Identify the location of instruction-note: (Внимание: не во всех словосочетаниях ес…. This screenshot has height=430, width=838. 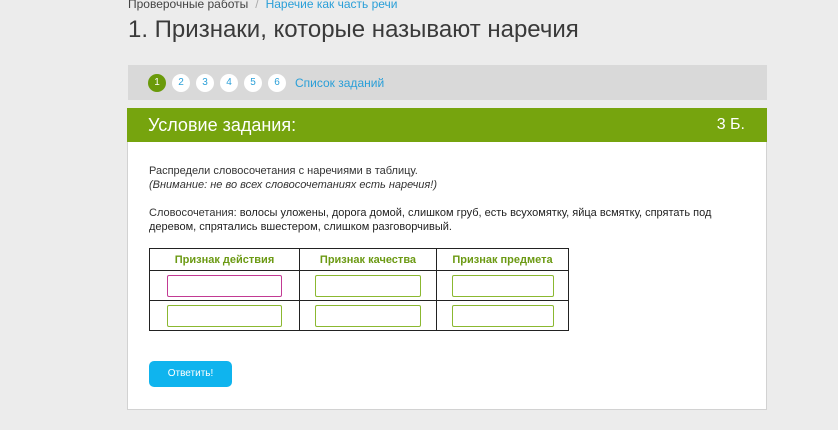
(293, 185).